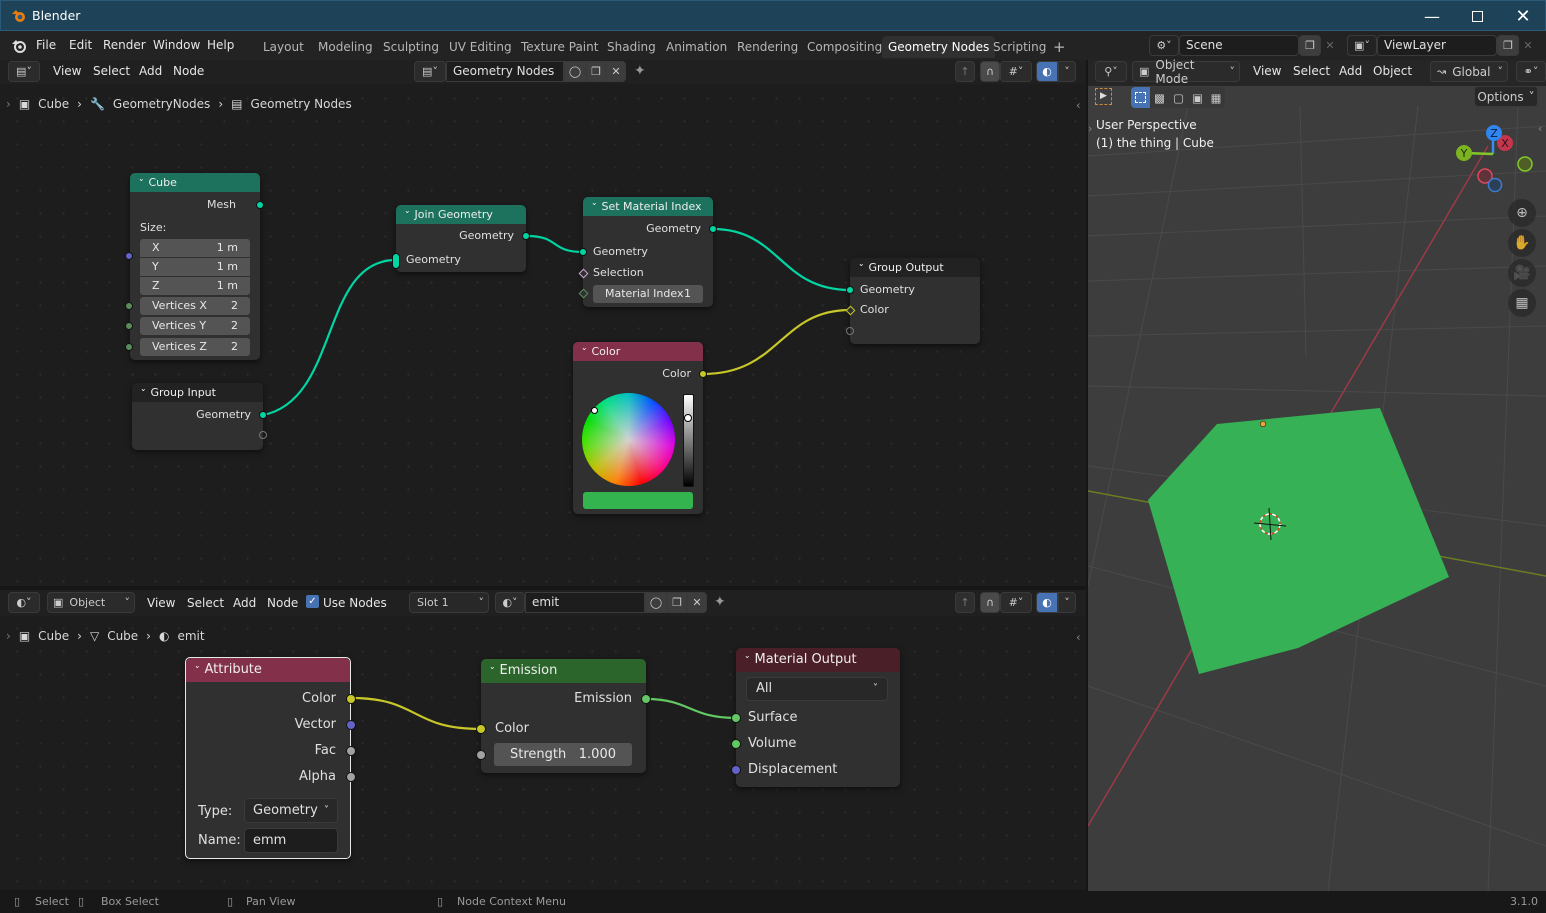 The width and height of the screenshot is (1546, 913). Describe the element at coordinates (594, 410) in the screenshot. I see `color-wheel-cursor` at that location.